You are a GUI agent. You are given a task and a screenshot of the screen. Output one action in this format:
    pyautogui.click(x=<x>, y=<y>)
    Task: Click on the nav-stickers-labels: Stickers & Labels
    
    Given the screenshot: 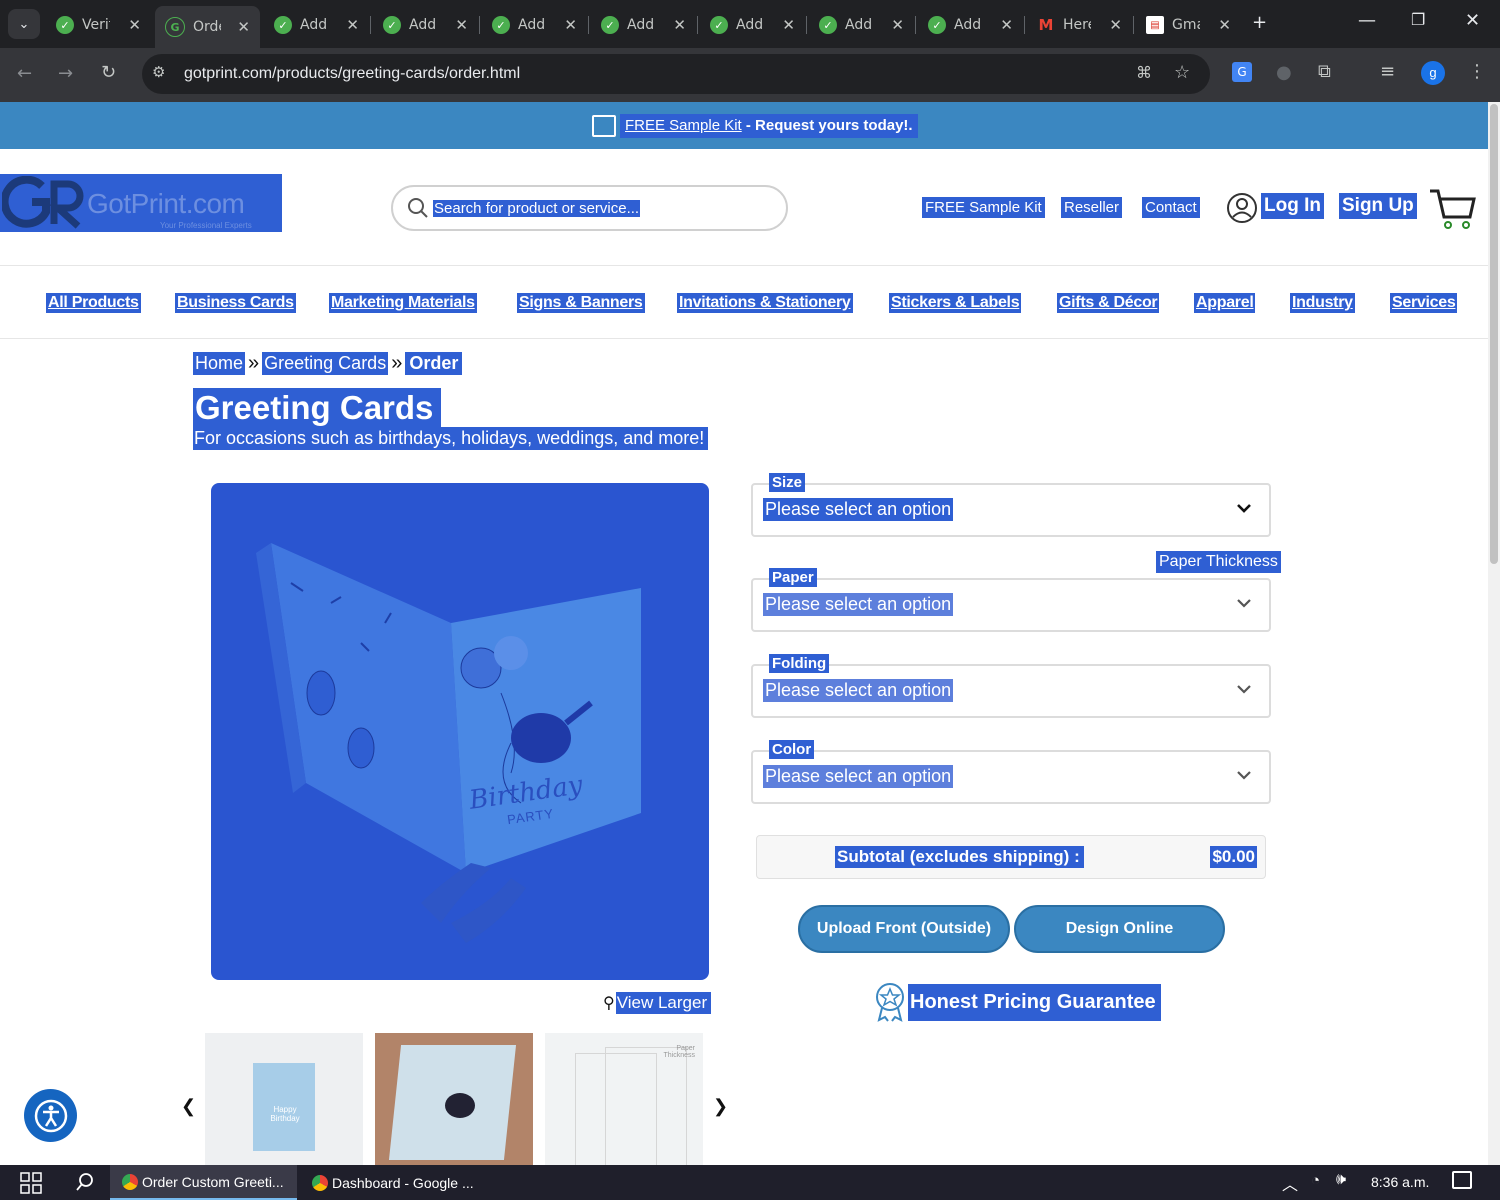 What is the action you would take?
    pyautogui.click(x=955, y=303)
    